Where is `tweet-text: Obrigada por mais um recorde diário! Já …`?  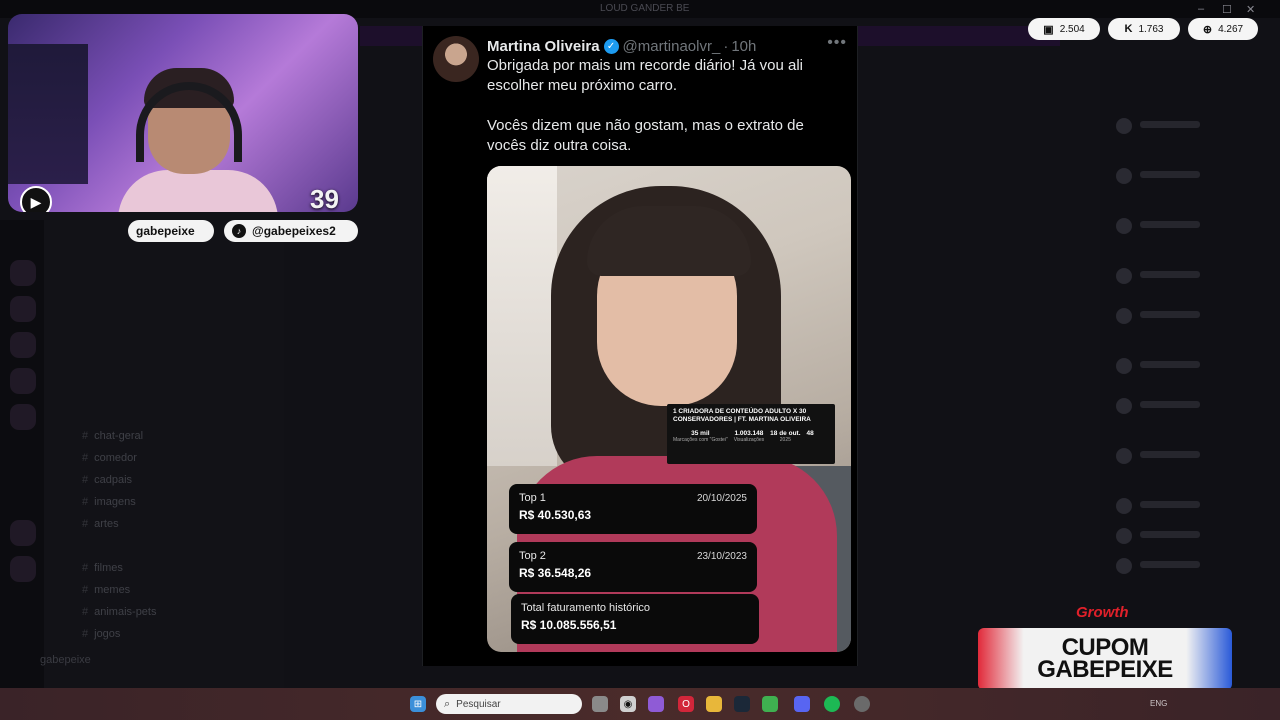
tweet-text: Obrigada por mais um recorde diário! Já … is located at coordinates (667, 106).